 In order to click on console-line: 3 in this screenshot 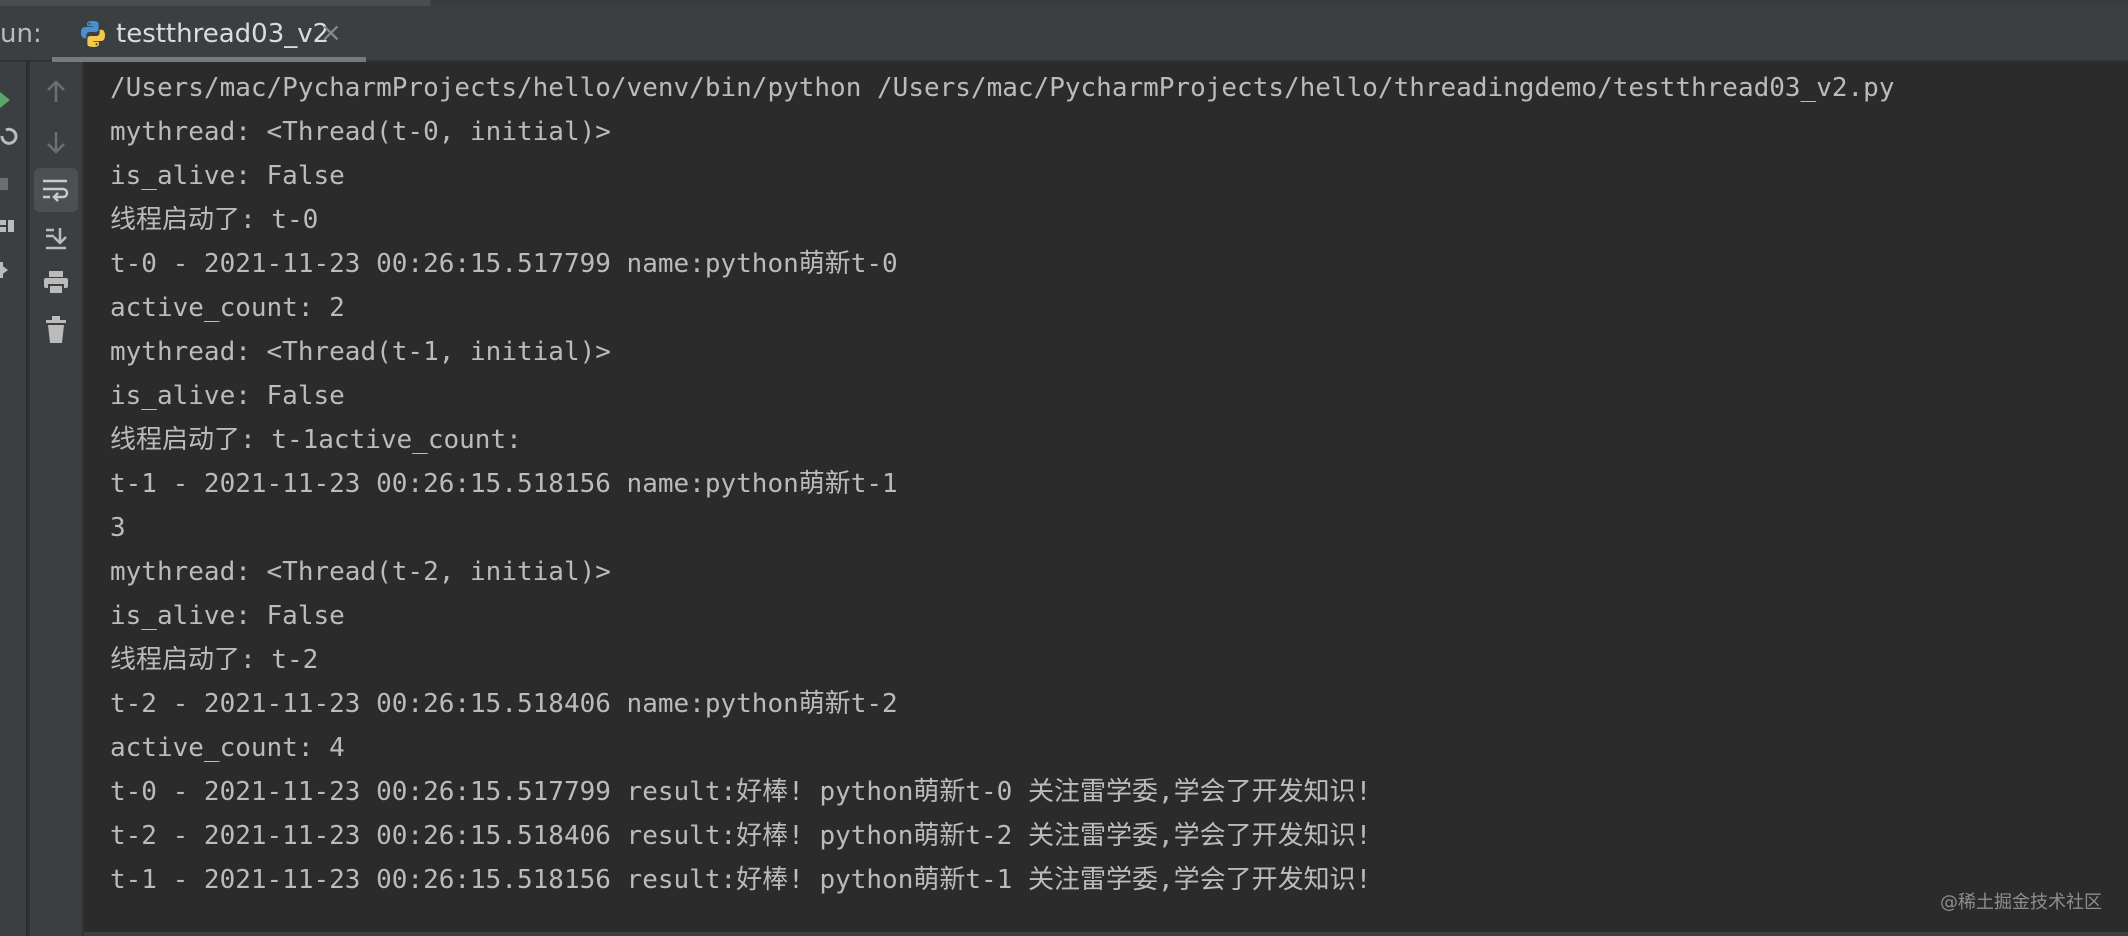, I will do `click(118, 528)`.